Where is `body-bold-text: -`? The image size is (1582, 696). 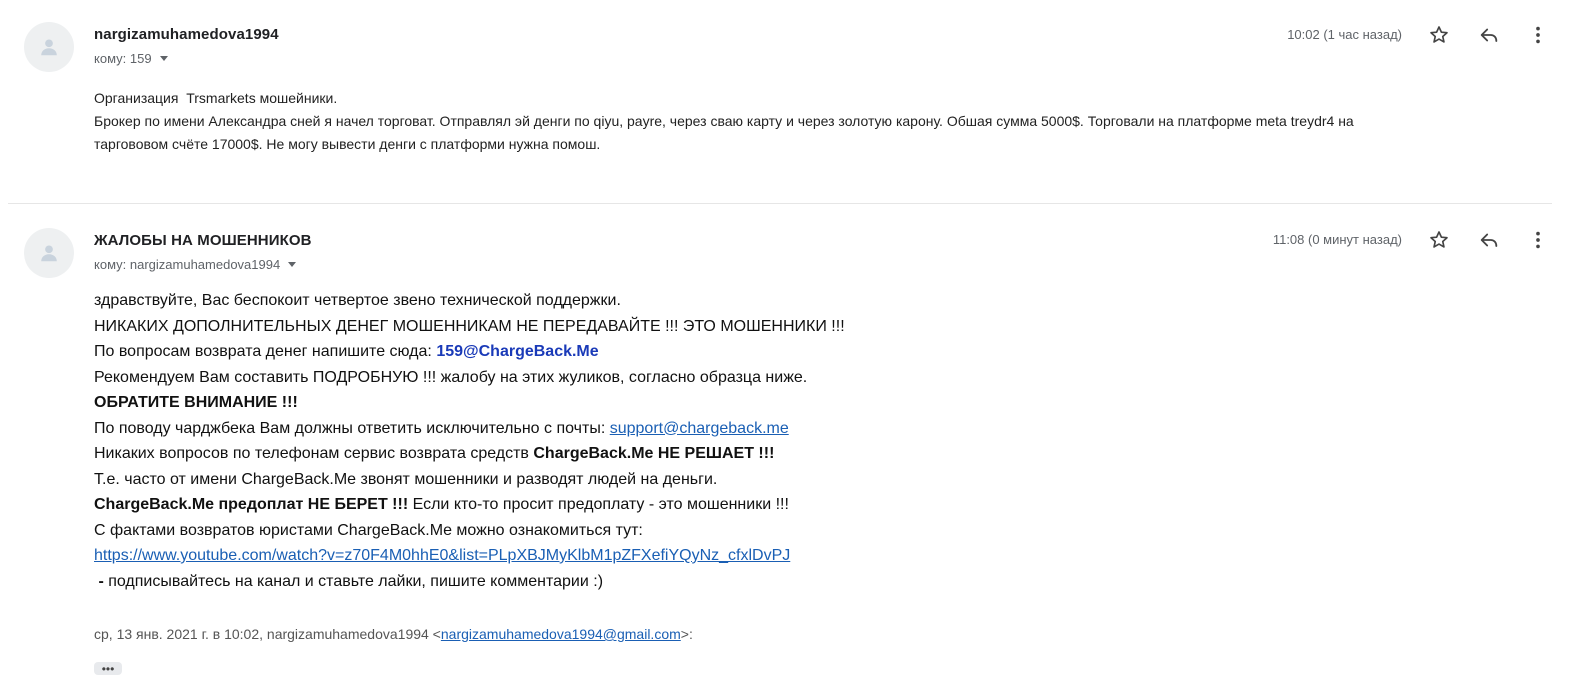
body-bold-text: - is located at coordinates (101, 581).